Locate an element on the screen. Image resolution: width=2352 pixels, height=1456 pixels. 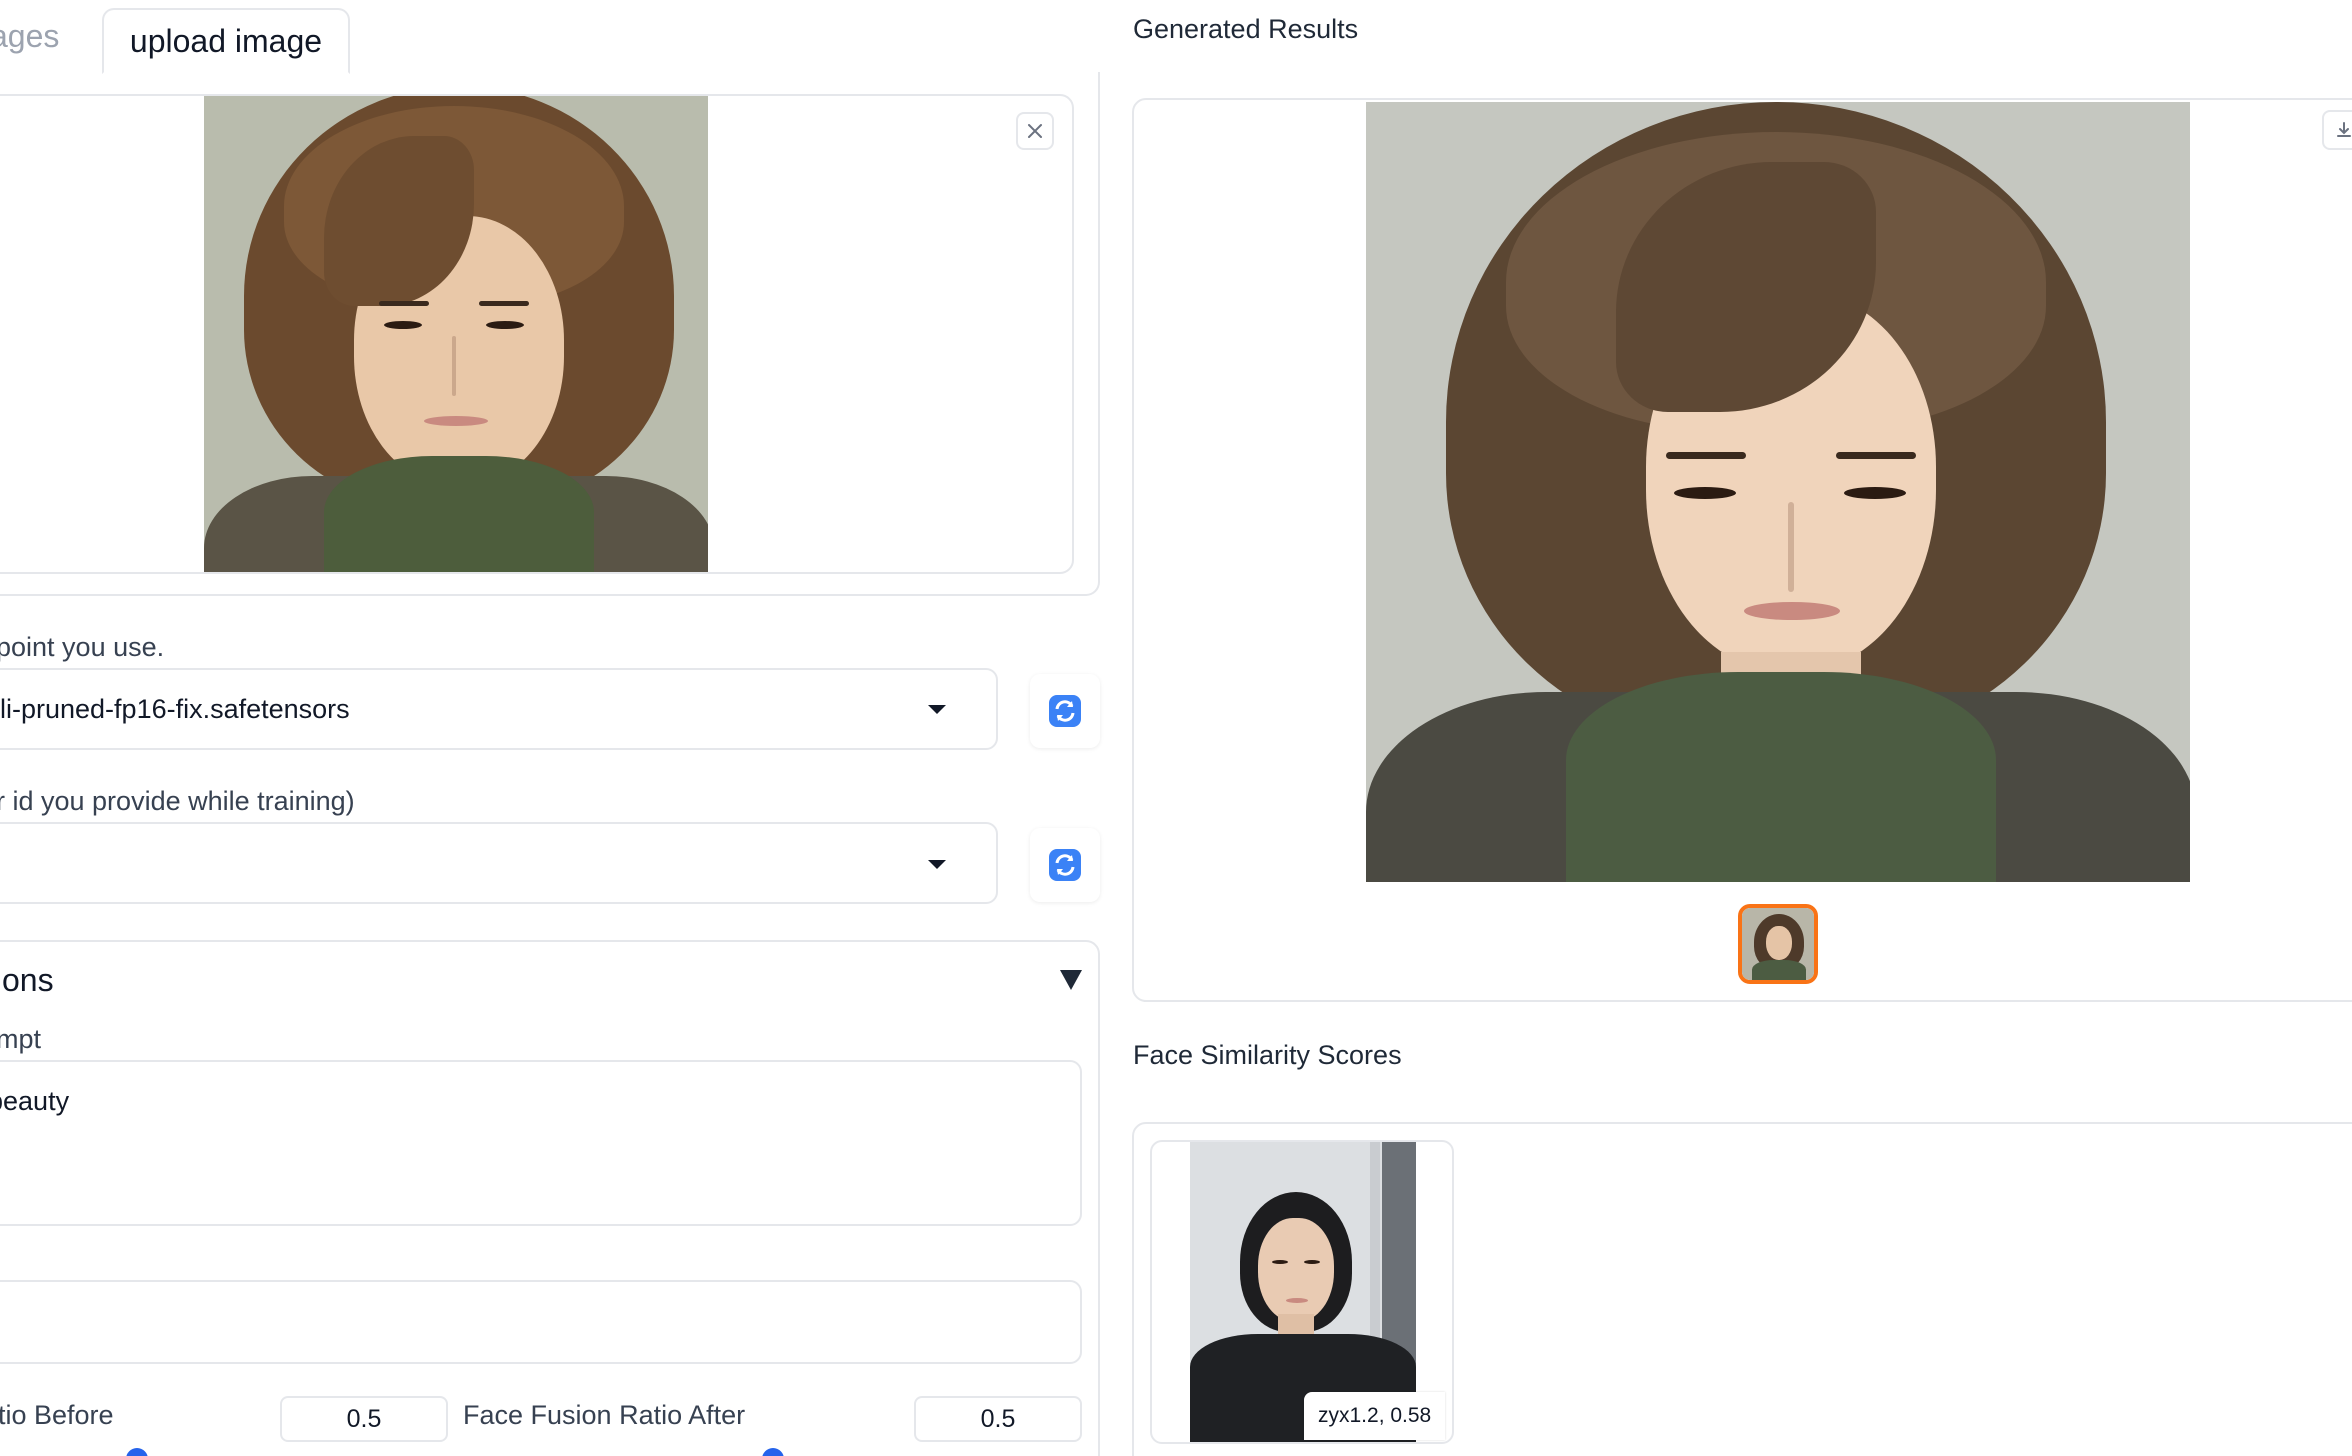
fusion-after-input: 0.5 is located at coordinates (998, 1419).